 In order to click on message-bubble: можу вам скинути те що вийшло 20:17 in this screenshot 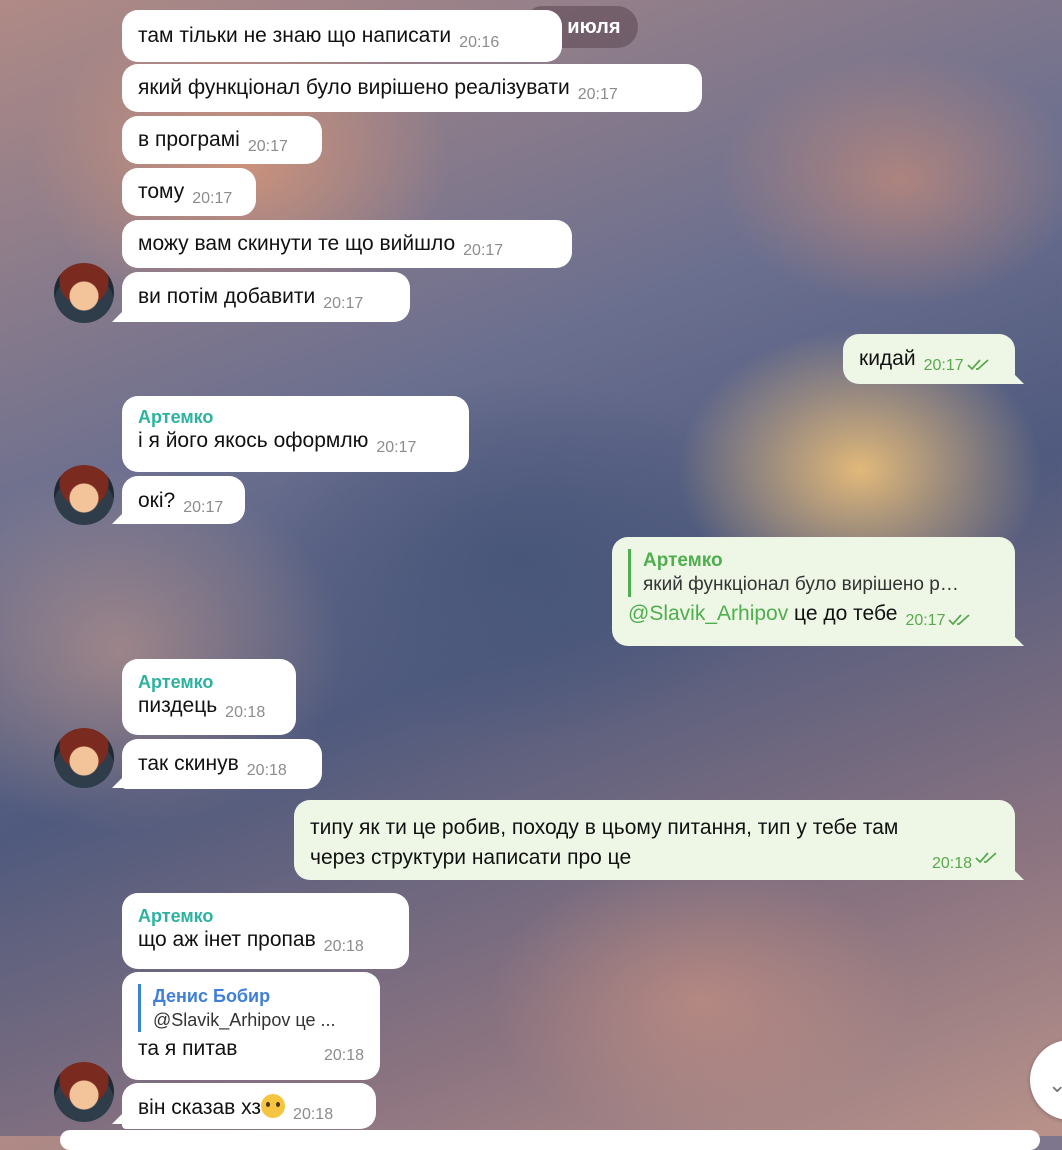, I will do `click(347, 244)`.